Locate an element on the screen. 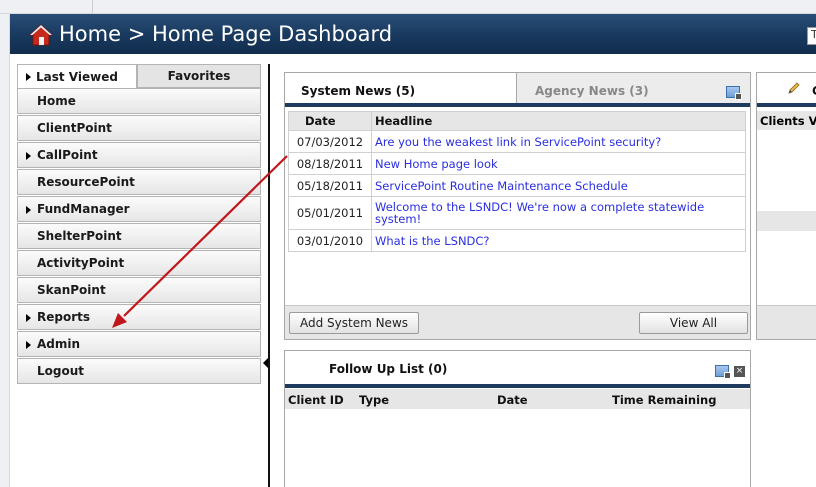  view-all-button: View All is located at coordinates (693, 323).